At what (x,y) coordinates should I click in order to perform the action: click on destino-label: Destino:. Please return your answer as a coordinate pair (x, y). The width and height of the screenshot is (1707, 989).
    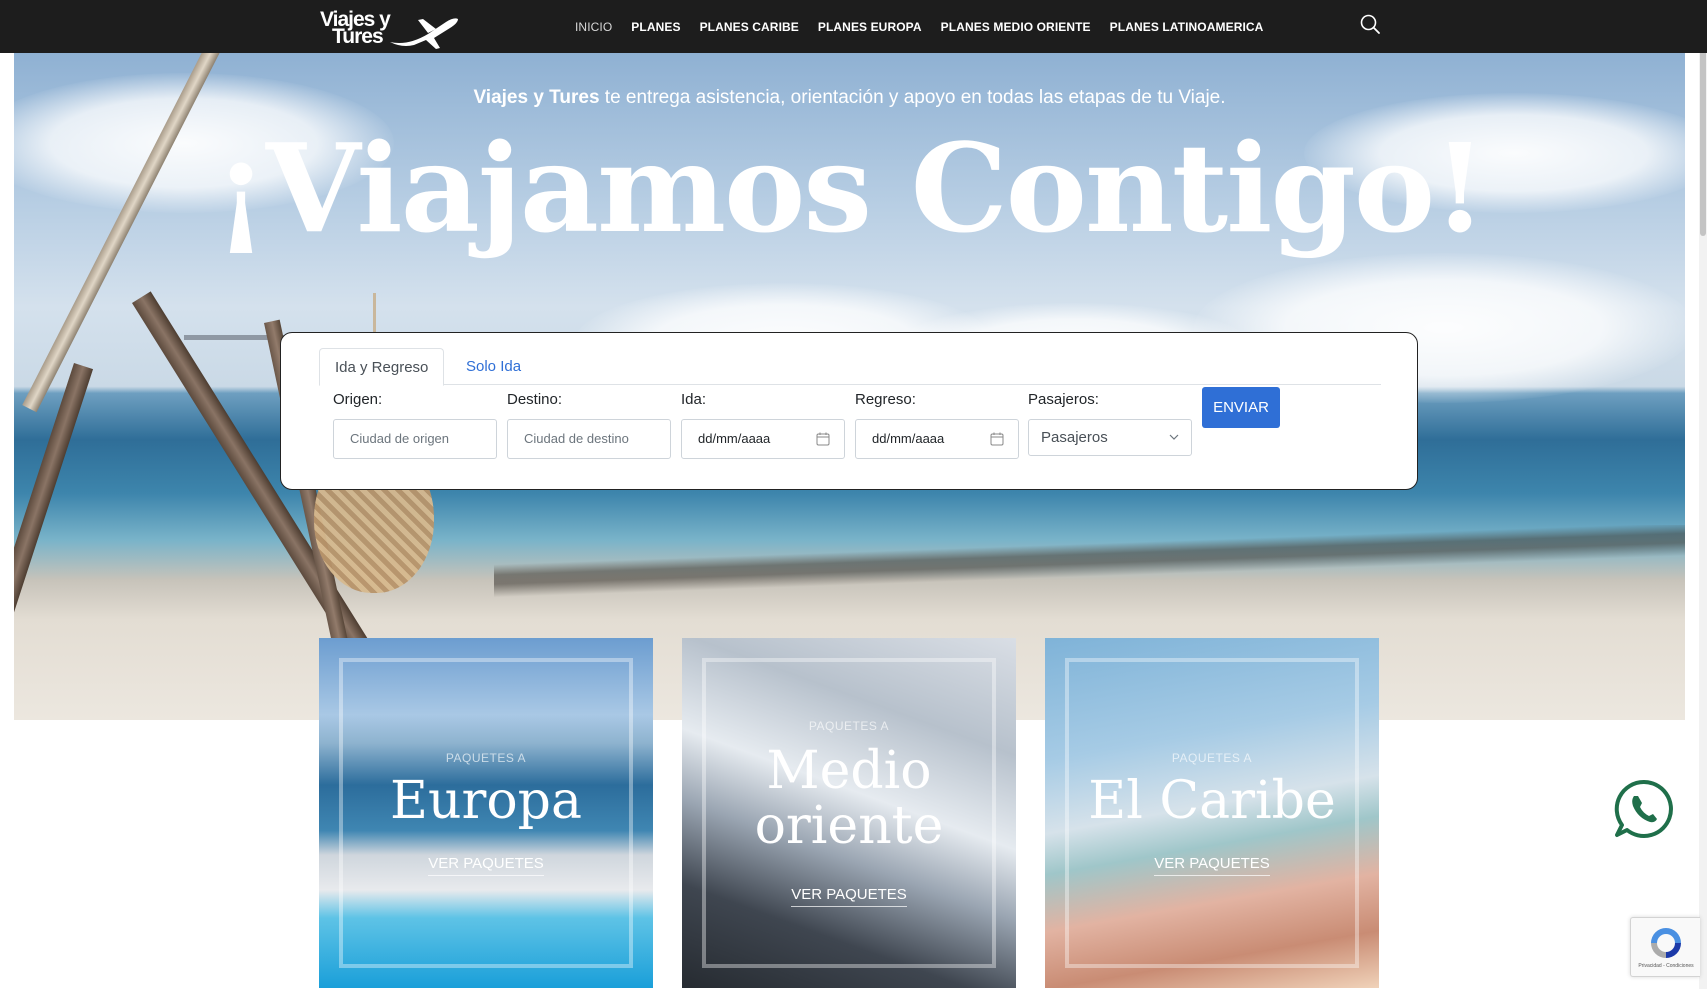
    Looking at the image, I should click on (535, 399).